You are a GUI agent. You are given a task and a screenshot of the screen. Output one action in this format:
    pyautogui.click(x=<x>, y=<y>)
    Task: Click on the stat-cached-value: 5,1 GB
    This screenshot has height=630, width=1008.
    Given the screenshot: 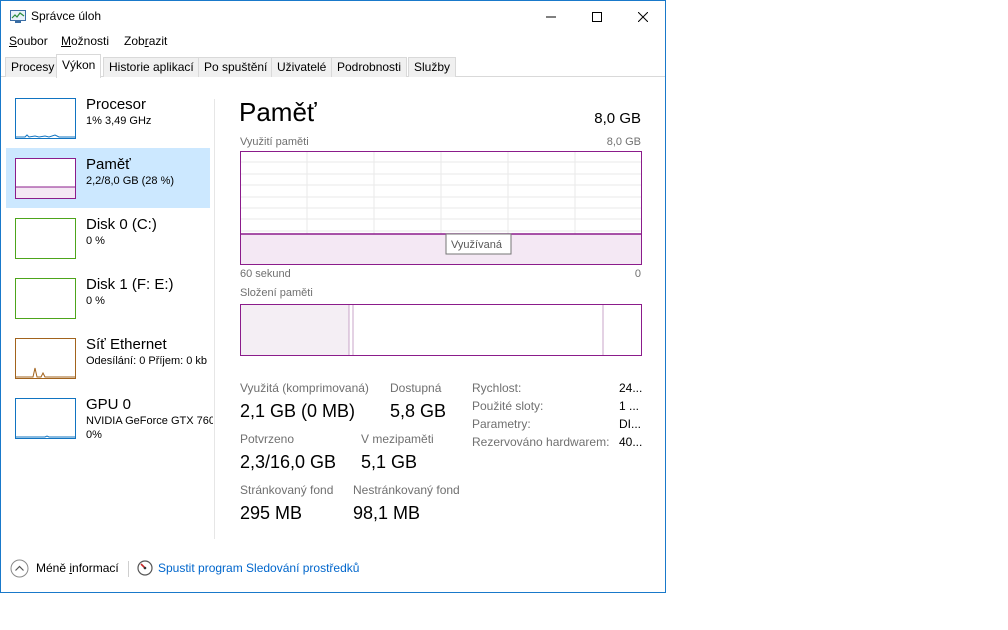 What is the action you would take?
    pyautogui.click(x=389, y=462)
    